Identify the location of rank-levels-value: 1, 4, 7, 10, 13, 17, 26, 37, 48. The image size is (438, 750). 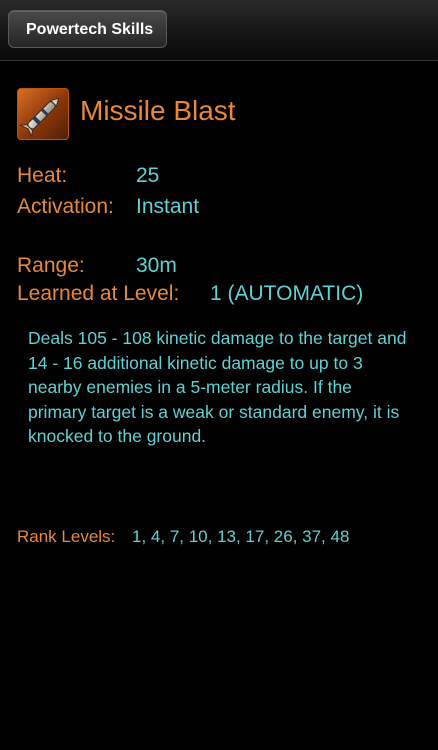
(241, 536).